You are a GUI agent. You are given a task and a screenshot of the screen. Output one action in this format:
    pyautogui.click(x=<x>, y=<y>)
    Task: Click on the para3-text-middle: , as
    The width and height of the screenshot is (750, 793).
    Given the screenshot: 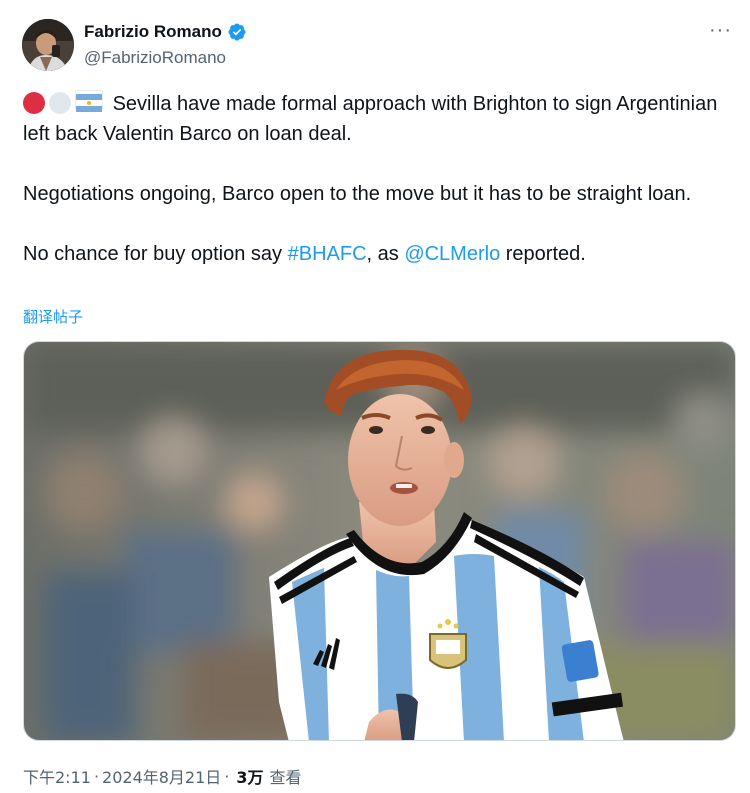 What is the action you would take?
    pyautogui.click(x=385, y=254)
    